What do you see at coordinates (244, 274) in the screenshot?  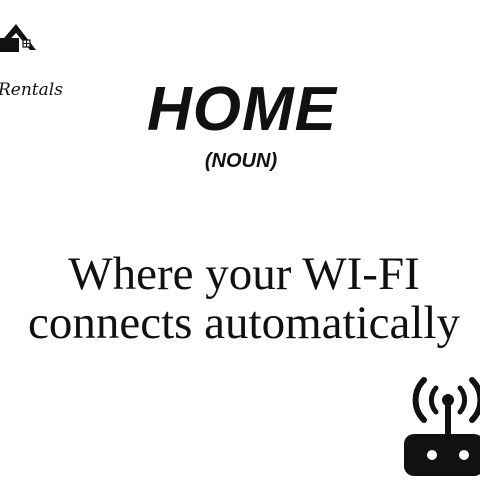 I see `definition-line-1: Where your WI-FI` at bounding box center [244, 274].